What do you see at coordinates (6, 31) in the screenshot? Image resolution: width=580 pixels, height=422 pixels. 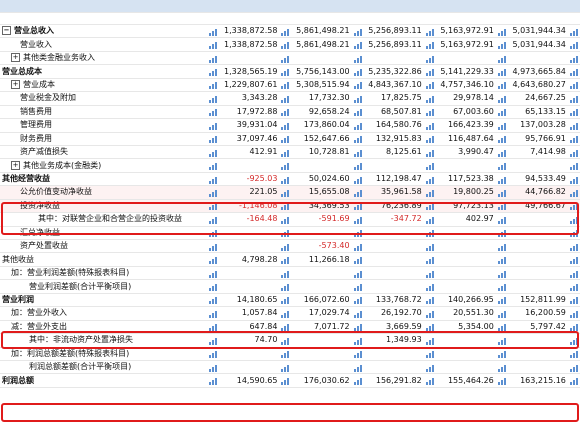 I see `expand-toggle-icon: −` at bounding box center [6, 31].